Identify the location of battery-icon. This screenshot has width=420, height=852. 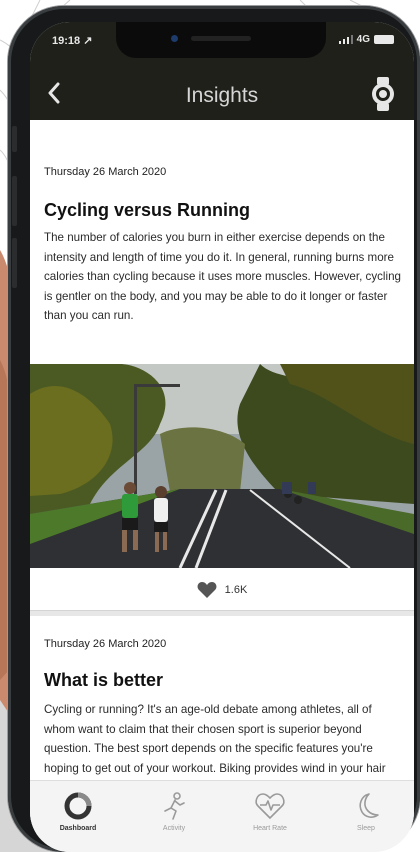
(384, 39).